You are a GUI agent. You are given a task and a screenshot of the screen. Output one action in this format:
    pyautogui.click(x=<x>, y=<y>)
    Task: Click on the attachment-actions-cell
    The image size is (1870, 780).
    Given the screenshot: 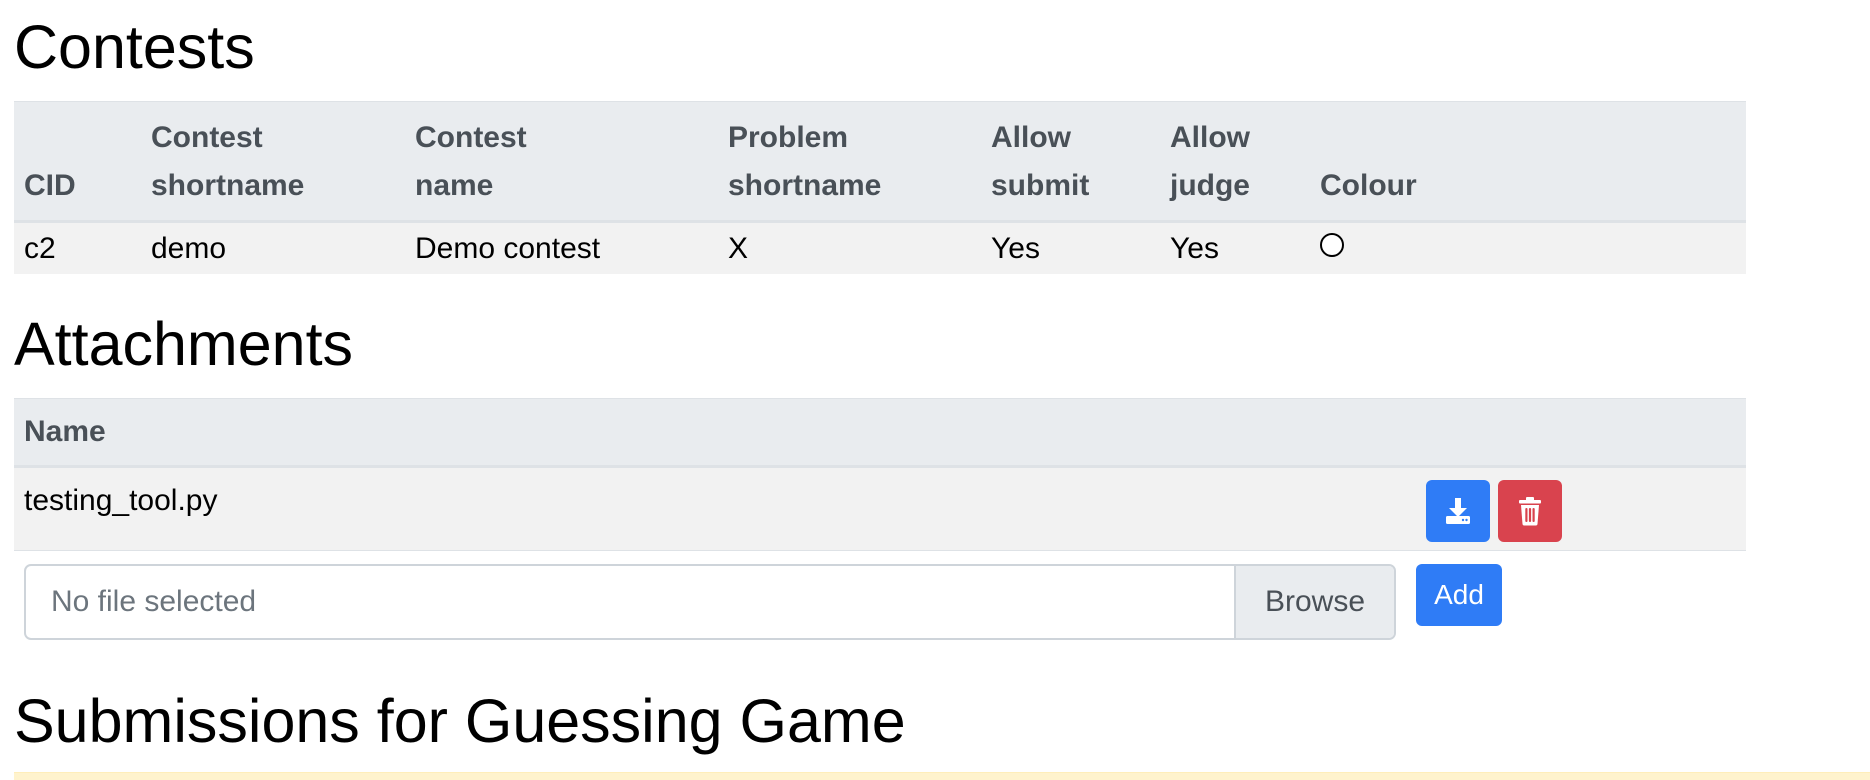 What is the action you would take?
    pyautogui.click(x=1581, y=508)
    